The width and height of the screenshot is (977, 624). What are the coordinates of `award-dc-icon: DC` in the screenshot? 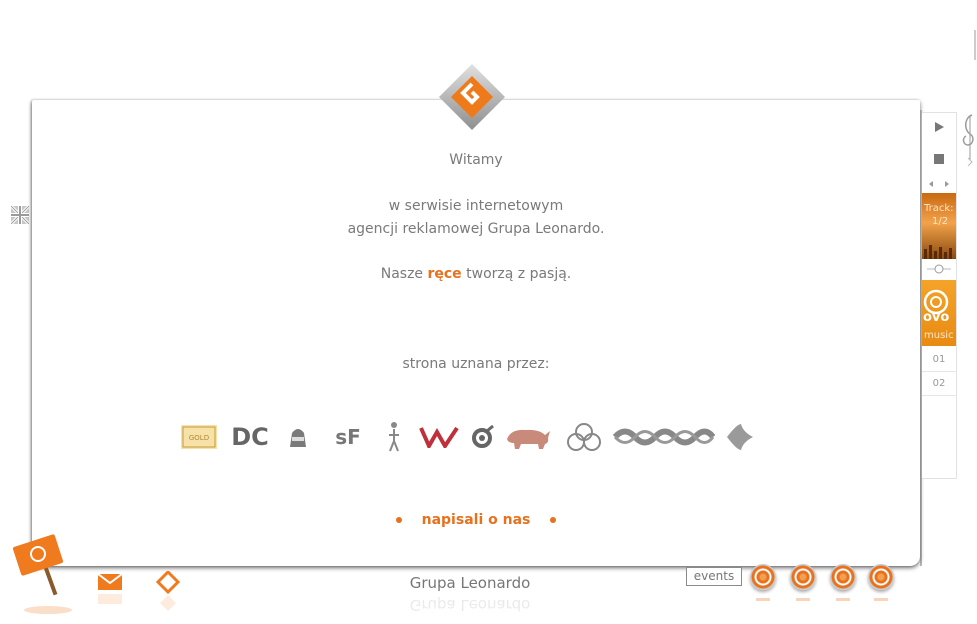 It's located at (250, 437).